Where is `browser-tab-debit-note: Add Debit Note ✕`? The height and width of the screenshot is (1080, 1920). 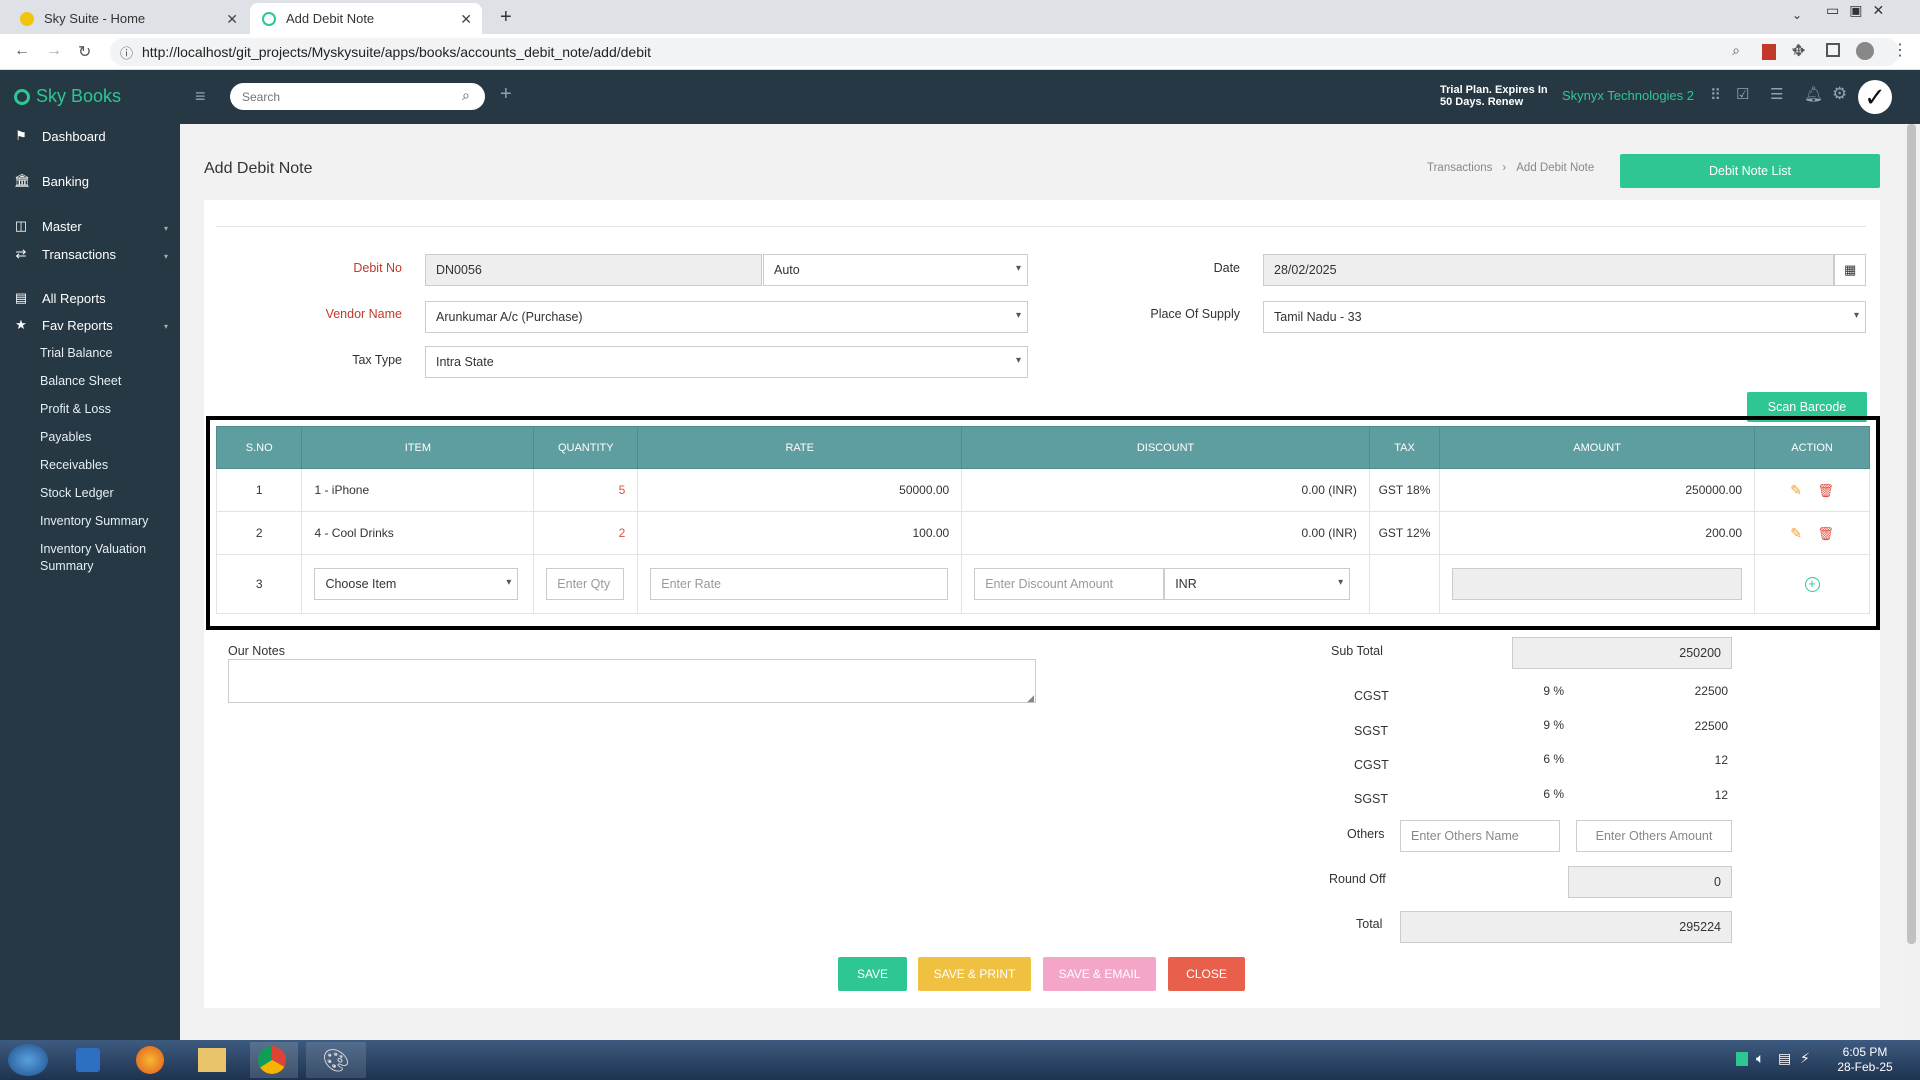 browser-tab-debit-note: Add Debit Note ✕ is located at coordinates (366, 18).